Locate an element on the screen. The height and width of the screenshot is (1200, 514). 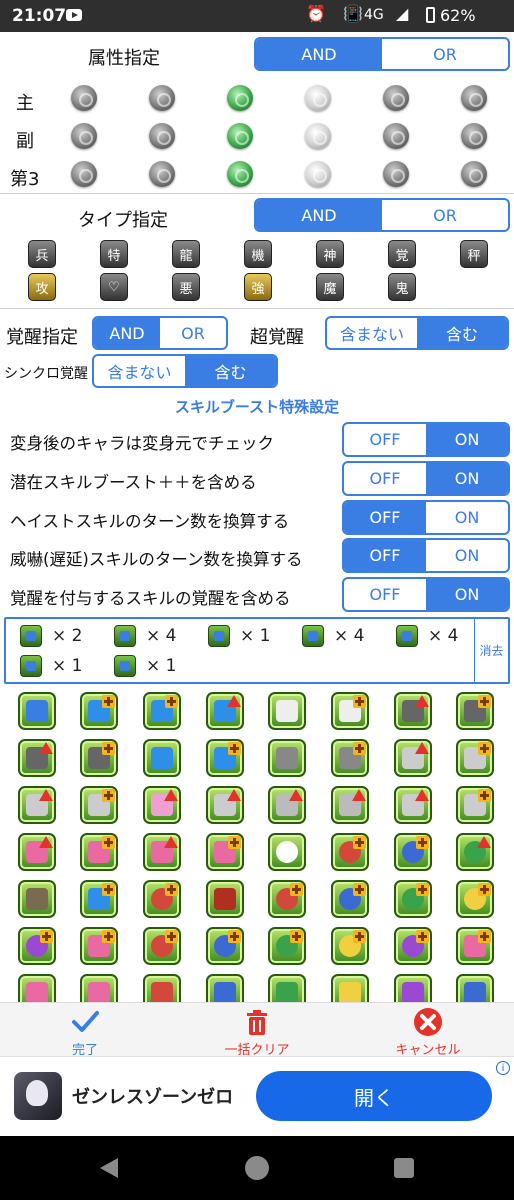
awaken-and-button: AND is located at coordinates (127, 333).